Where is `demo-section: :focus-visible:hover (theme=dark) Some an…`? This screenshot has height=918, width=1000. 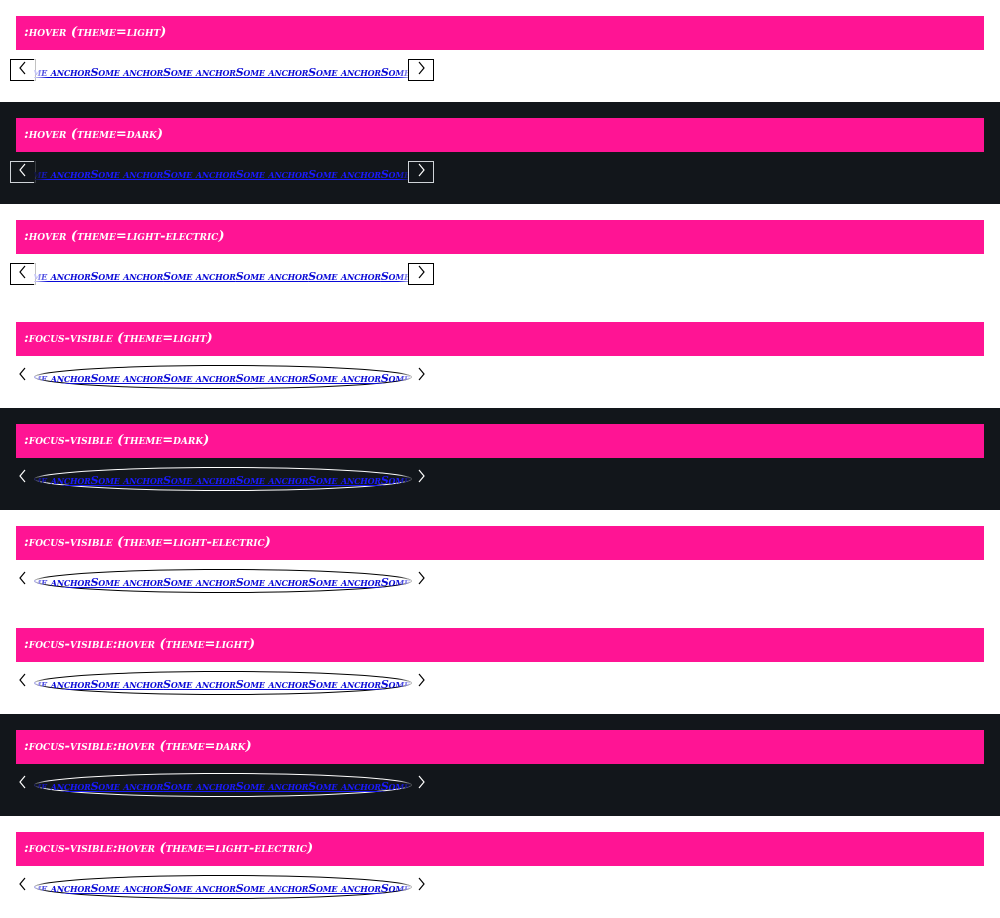
demo-section: :focus-visible:hover (theme=dark) Some an… is located at coordinates (500, 765).